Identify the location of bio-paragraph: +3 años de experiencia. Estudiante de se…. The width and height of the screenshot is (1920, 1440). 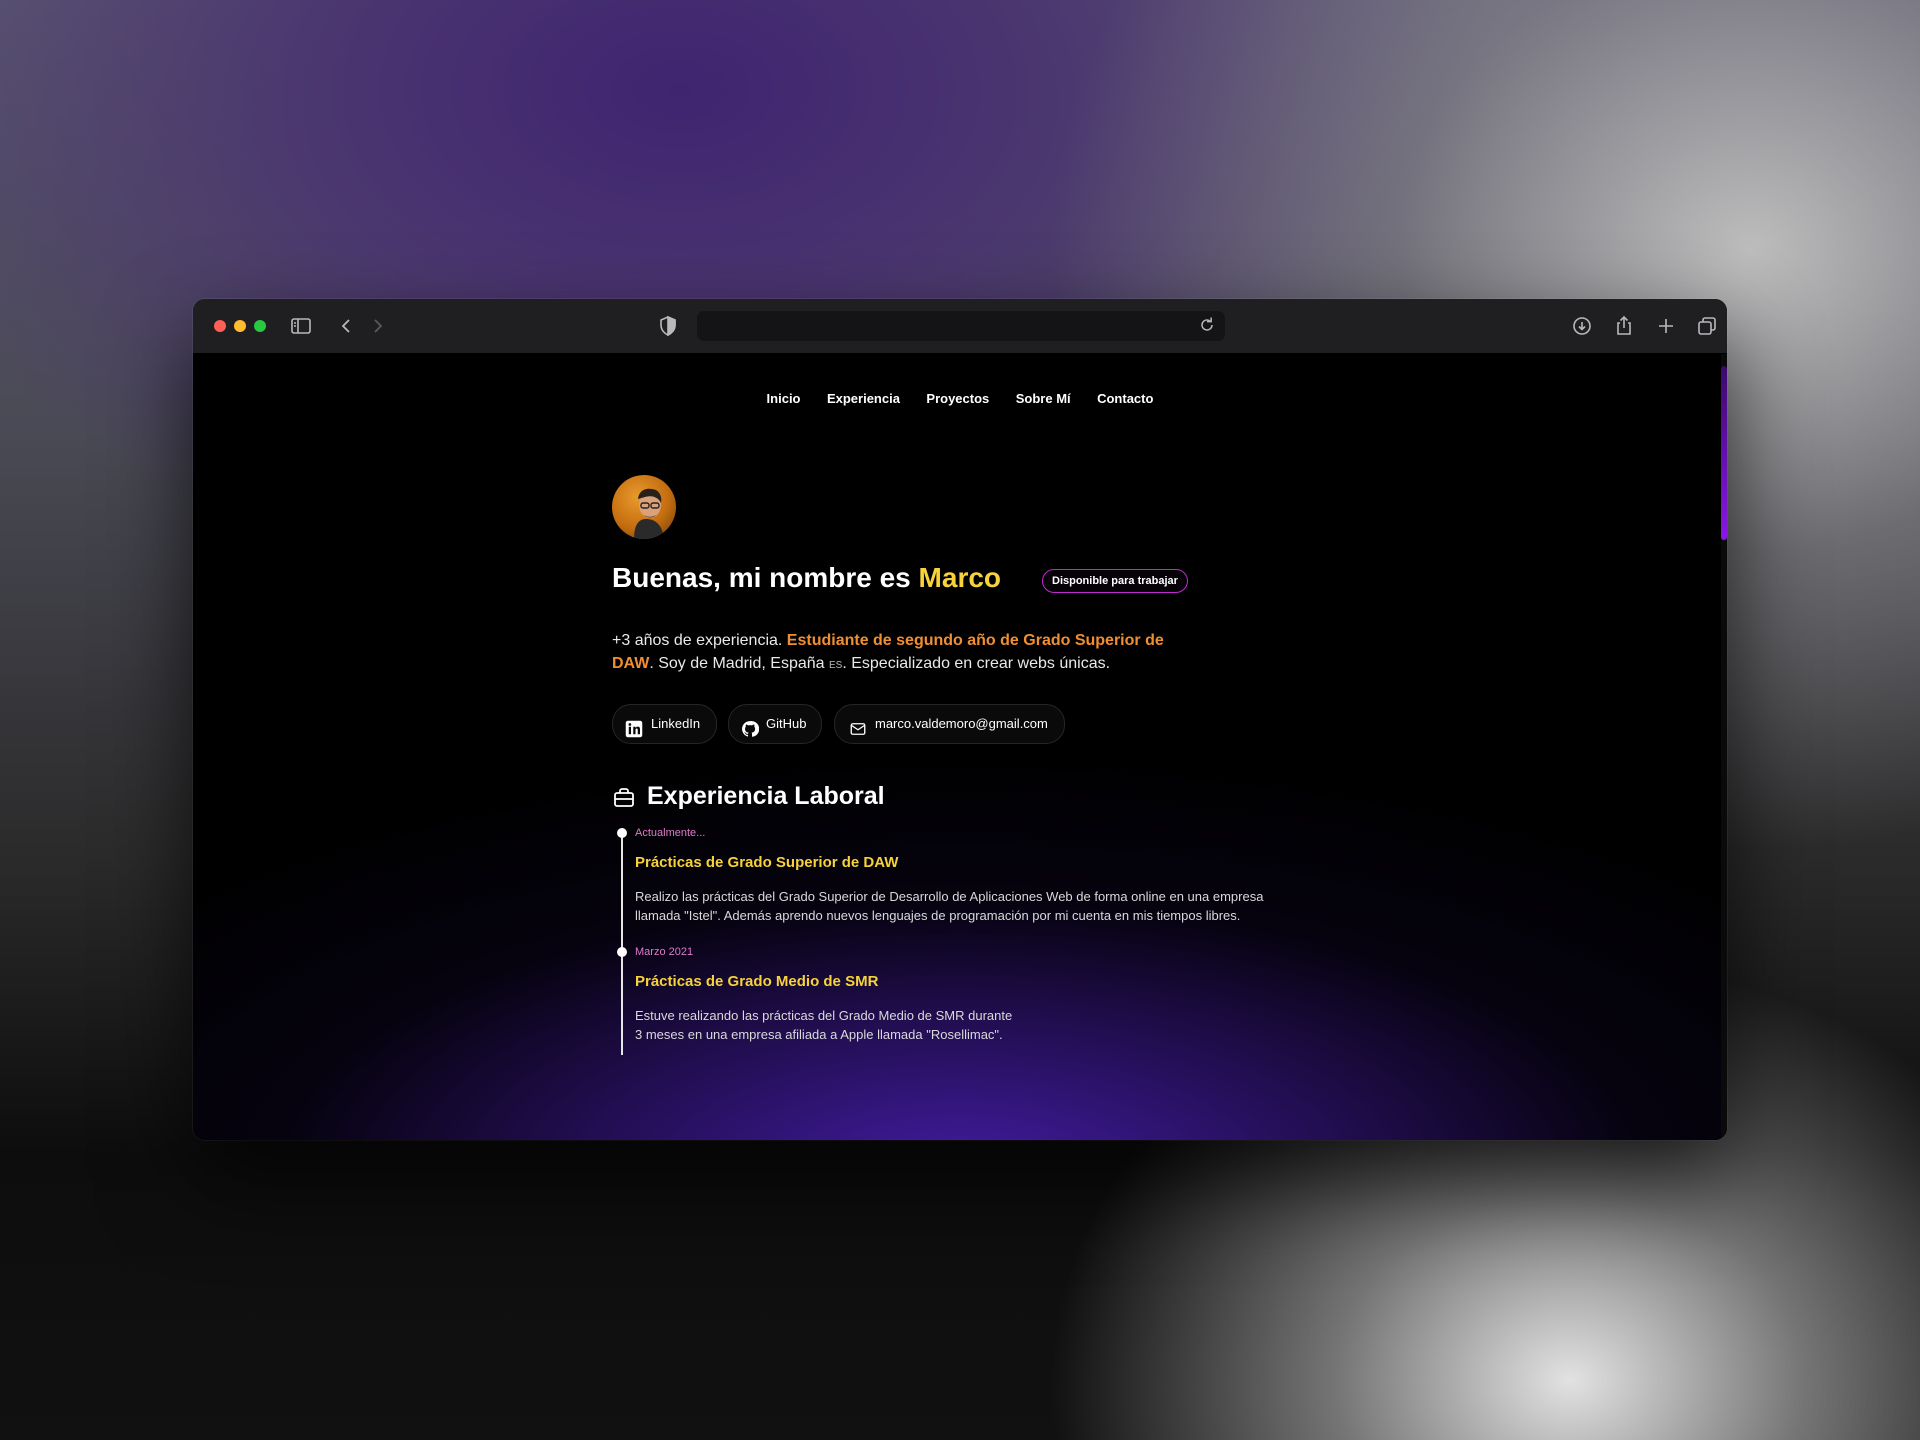
(902, 653).